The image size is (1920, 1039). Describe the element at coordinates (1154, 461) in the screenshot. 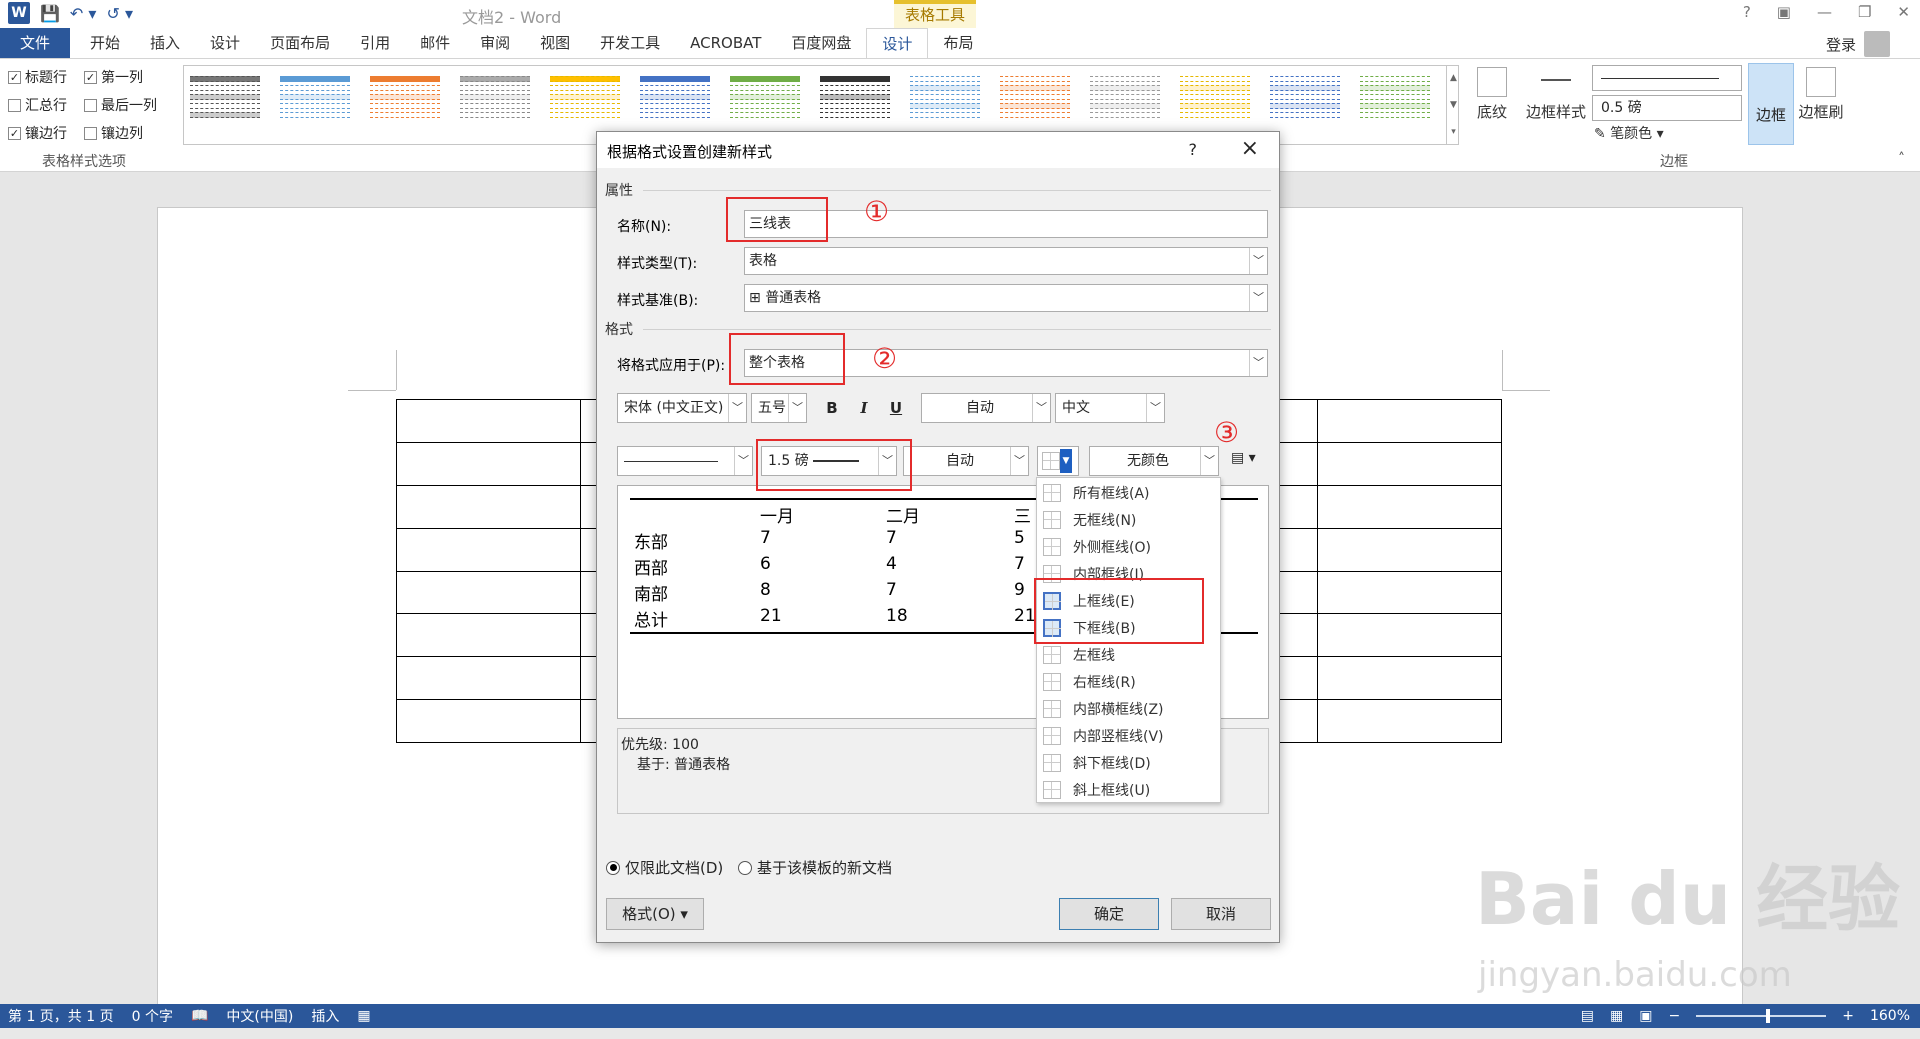

I see `shading-color-select: 无颜色 ﹀` at that location.